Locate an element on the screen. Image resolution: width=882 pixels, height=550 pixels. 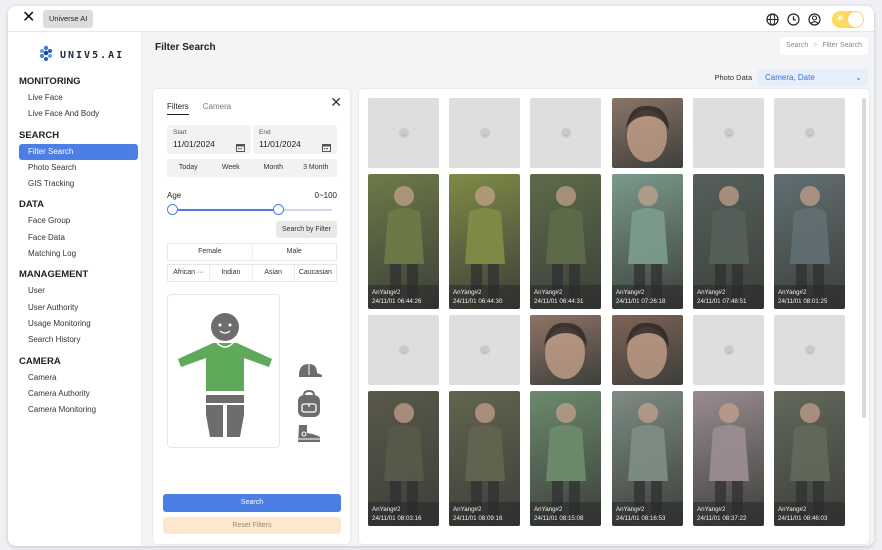
body-thumbnail: AnYang#2 24/11/01 06:44:26 is located at coordinates (403, 241).